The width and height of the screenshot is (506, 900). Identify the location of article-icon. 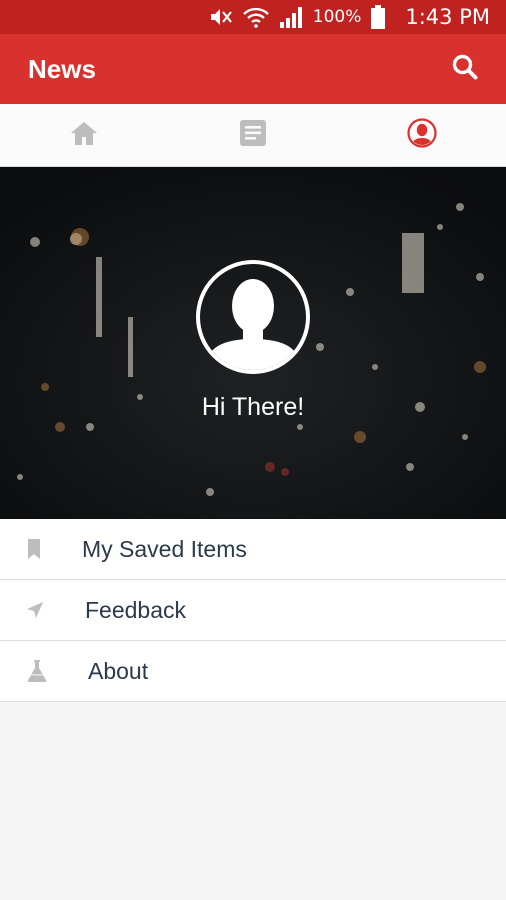
(253, 135).